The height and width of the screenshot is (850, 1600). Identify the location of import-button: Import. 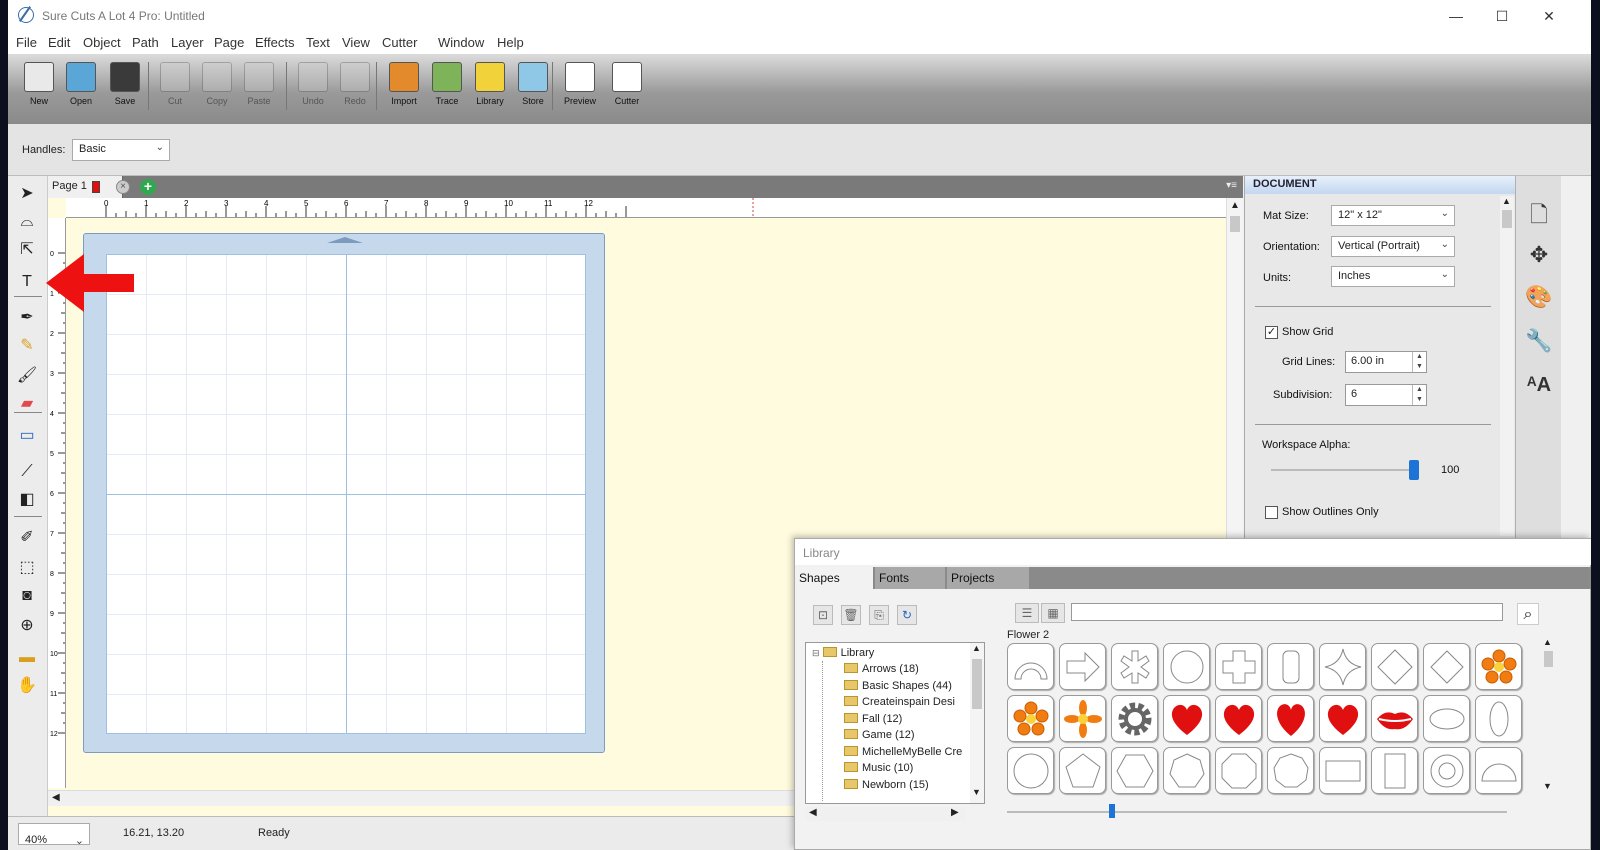
(404, 88).